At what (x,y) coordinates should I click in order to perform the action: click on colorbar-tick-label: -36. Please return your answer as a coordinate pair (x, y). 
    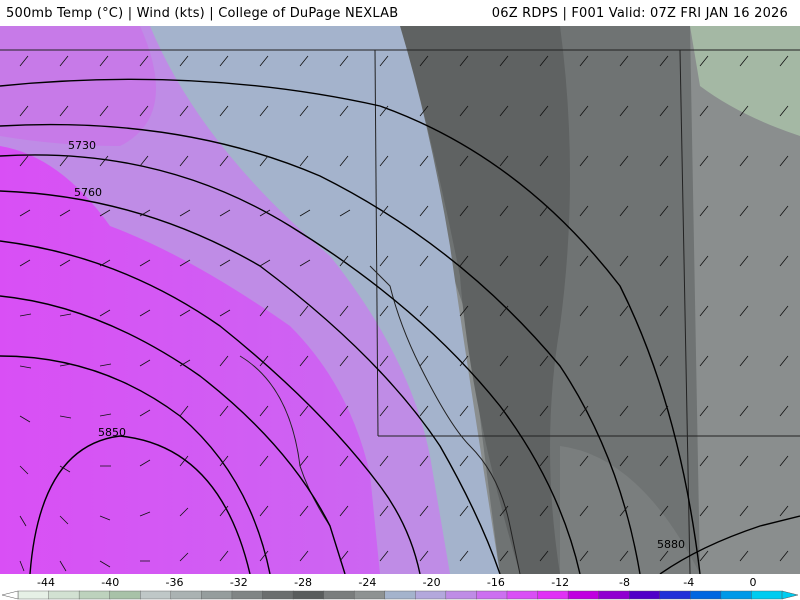
    Looking at the image, I should click on (174, 582).